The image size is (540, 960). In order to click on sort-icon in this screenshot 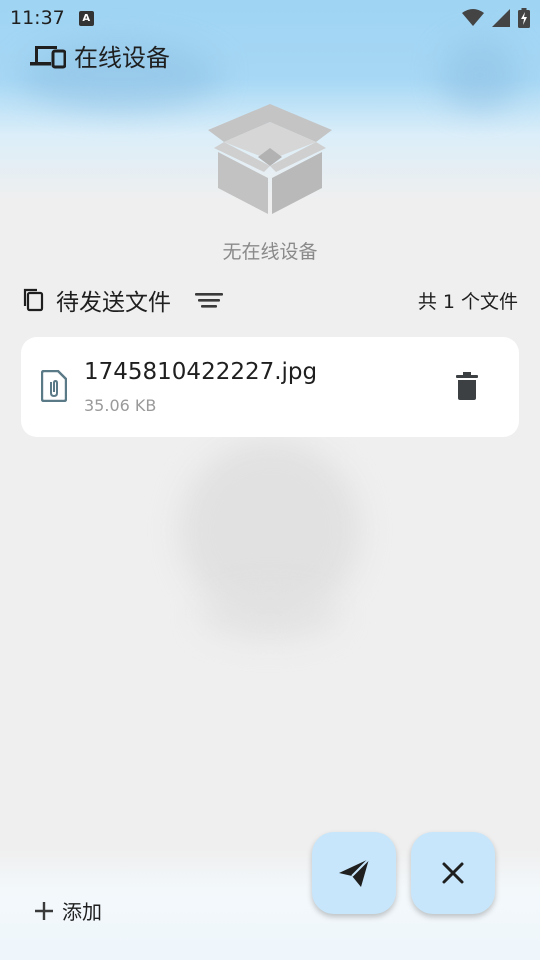, I will do `click(209, 300)`.